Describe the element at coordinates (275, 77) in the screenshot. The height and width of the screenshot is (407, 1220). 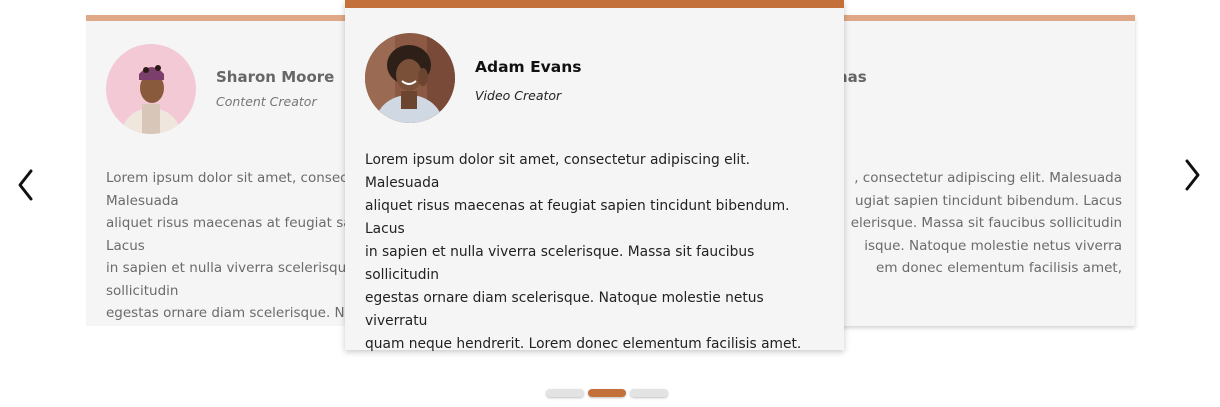
I see `testimonial-name: Sharon Moore` at that location.